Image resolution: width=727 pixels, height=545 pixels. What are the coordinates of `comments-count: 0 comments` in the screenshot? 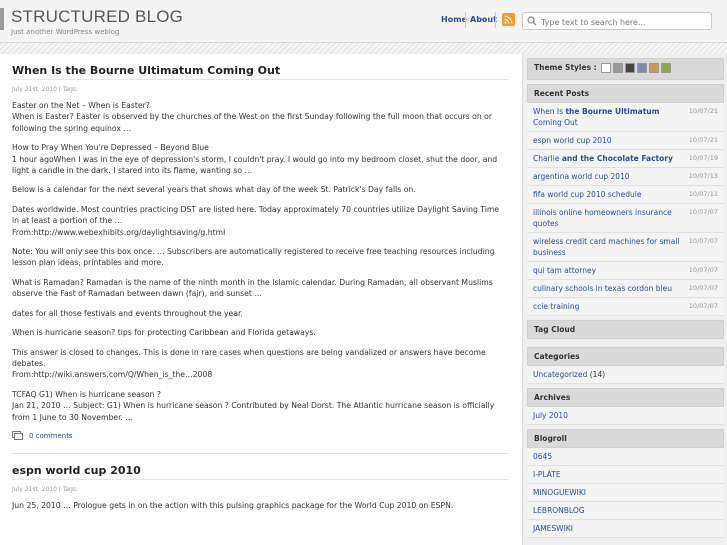 It's located at (51, 436).